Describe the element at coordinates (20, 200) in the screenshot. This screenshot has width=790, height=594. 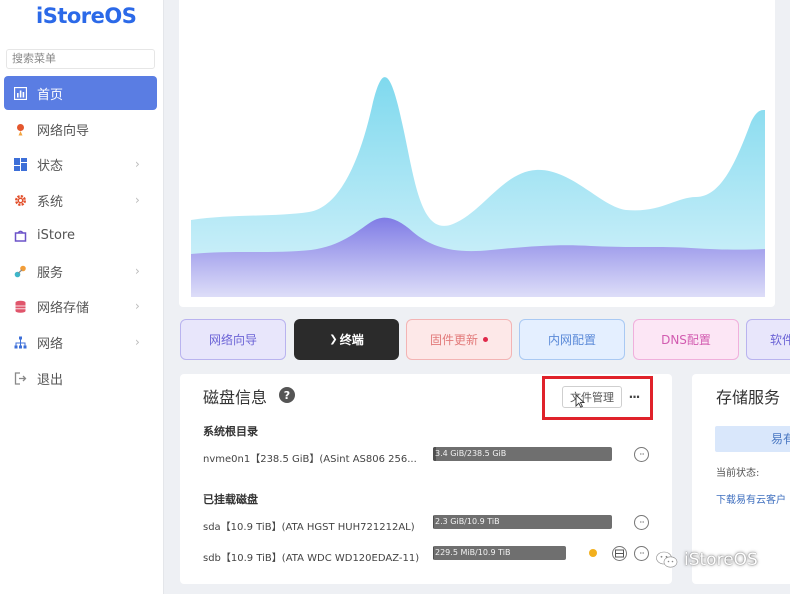
I see `gear-icon` at that location.